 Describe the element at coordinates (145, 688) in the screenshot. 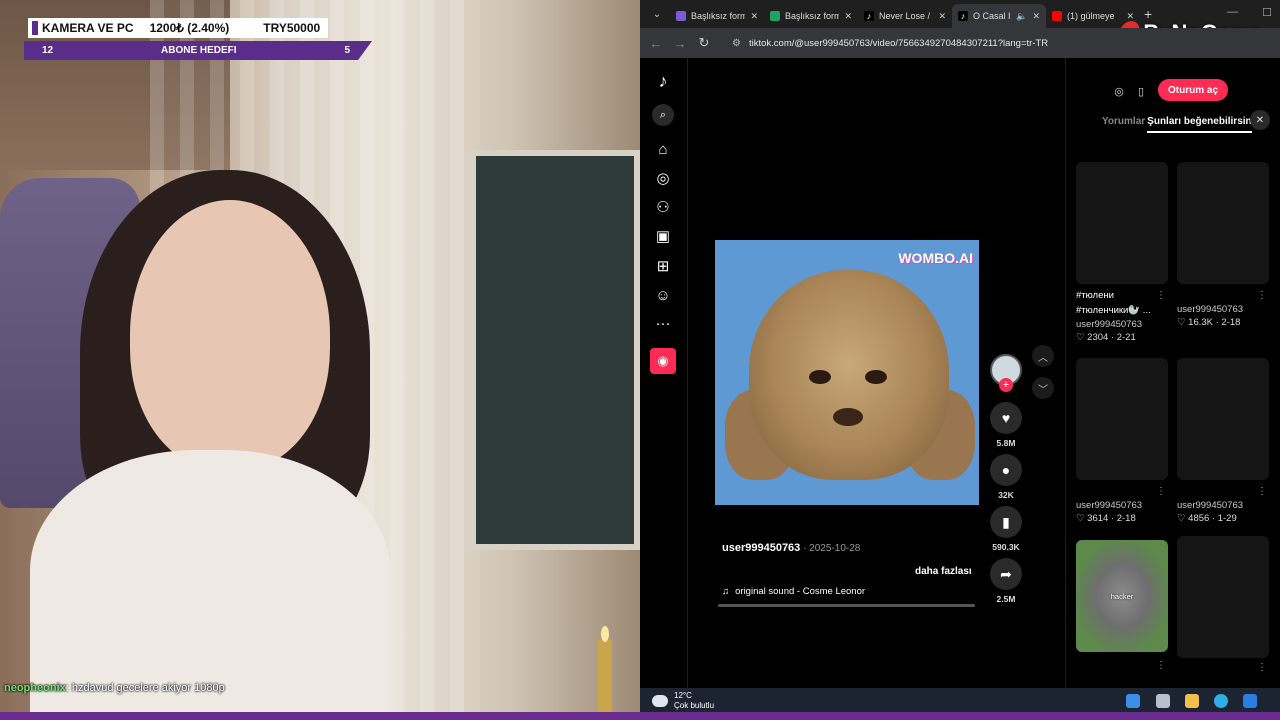

I see `chat-text: : hzdavud gecelere akiyor 1080p` at that location.